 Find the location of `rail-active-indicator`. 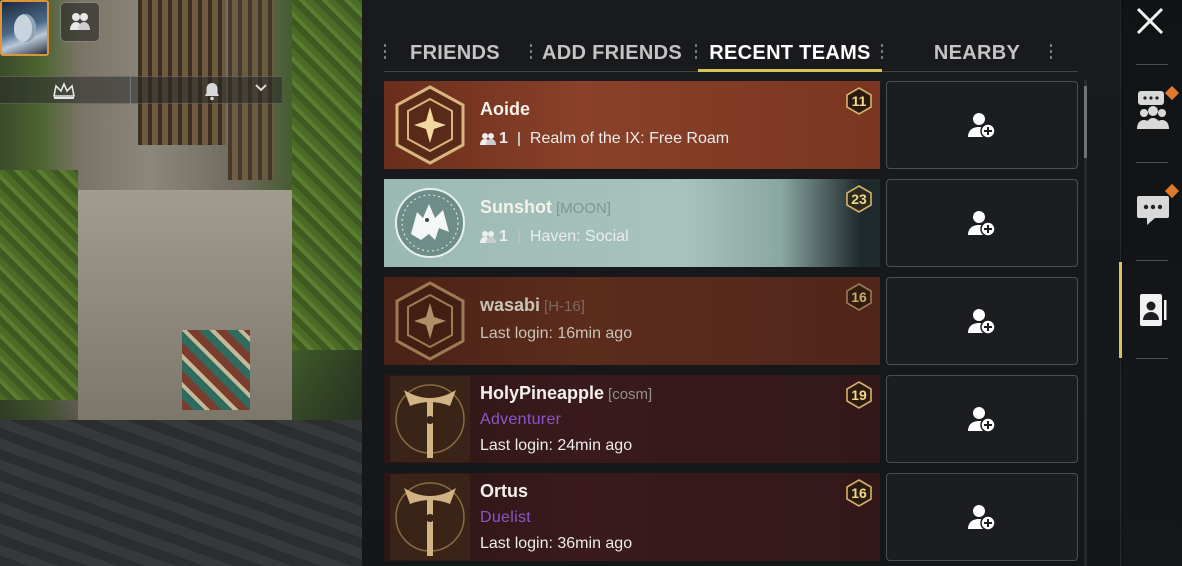

rail-active-indicator is located at coordinates (1120, 310).